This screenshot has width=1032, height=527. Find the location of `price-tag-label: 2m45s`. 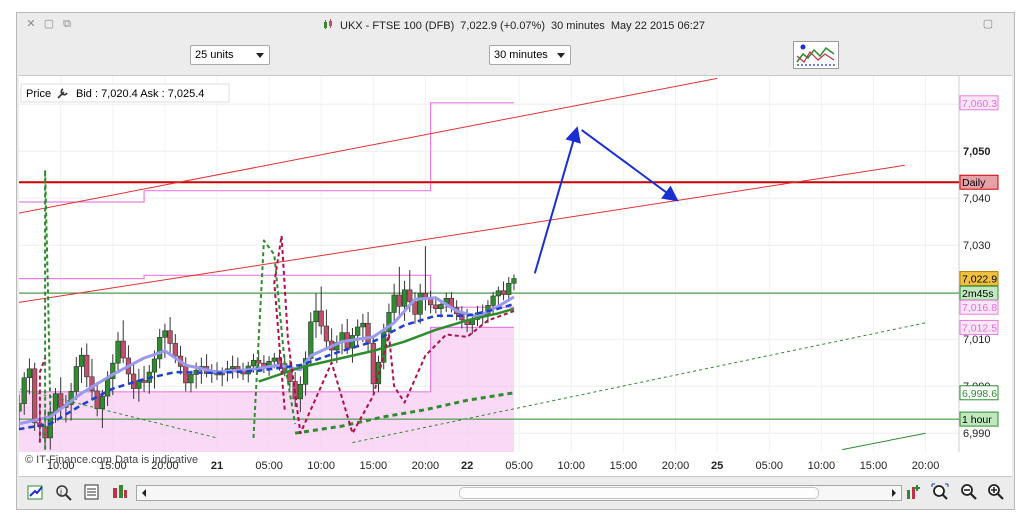

price-tag-label: 2m45s is located at coordinates (978, 294).